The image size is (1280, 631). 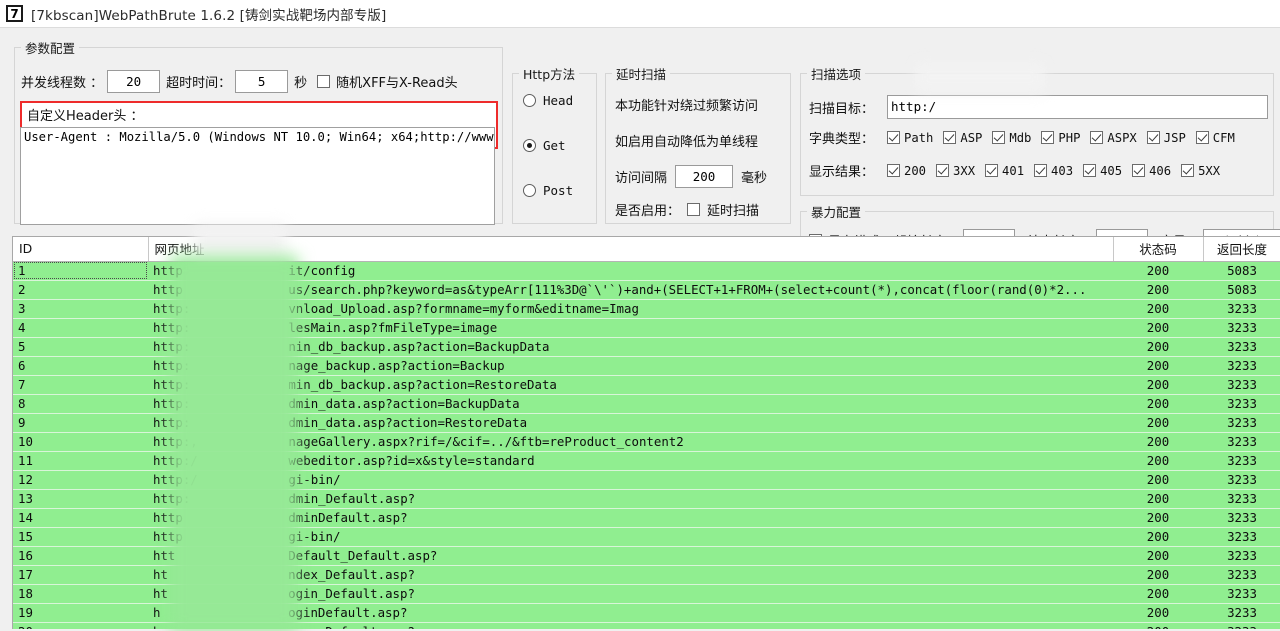 I want to click on cell-url-protocol: http, so click(x=168, y=289).